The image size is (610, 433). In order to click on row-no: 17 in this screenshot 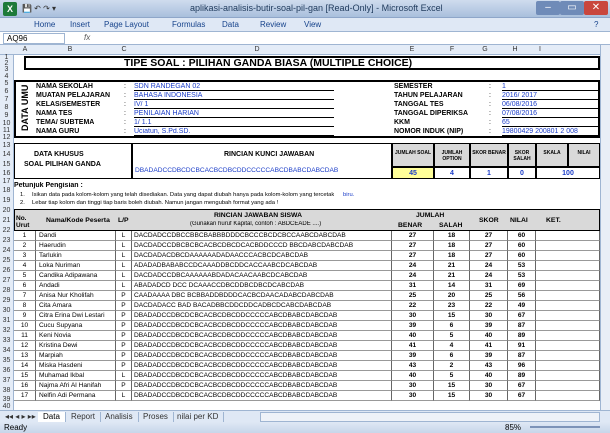, I will do `click(25, 396)`.